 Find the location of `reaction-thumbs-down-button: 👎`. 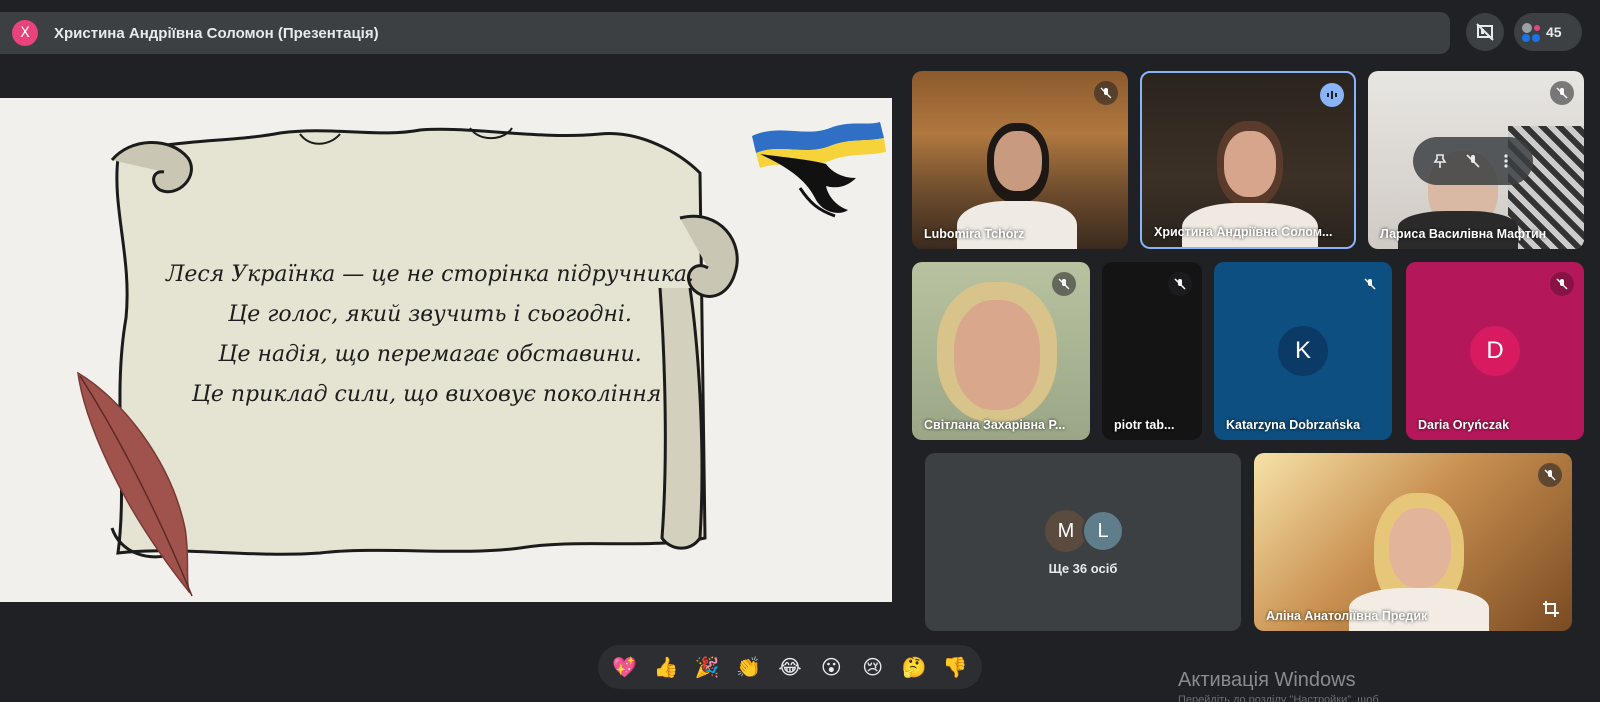

reaction-thumbs-down-button: 👎 is located at coordinates (955, 667).